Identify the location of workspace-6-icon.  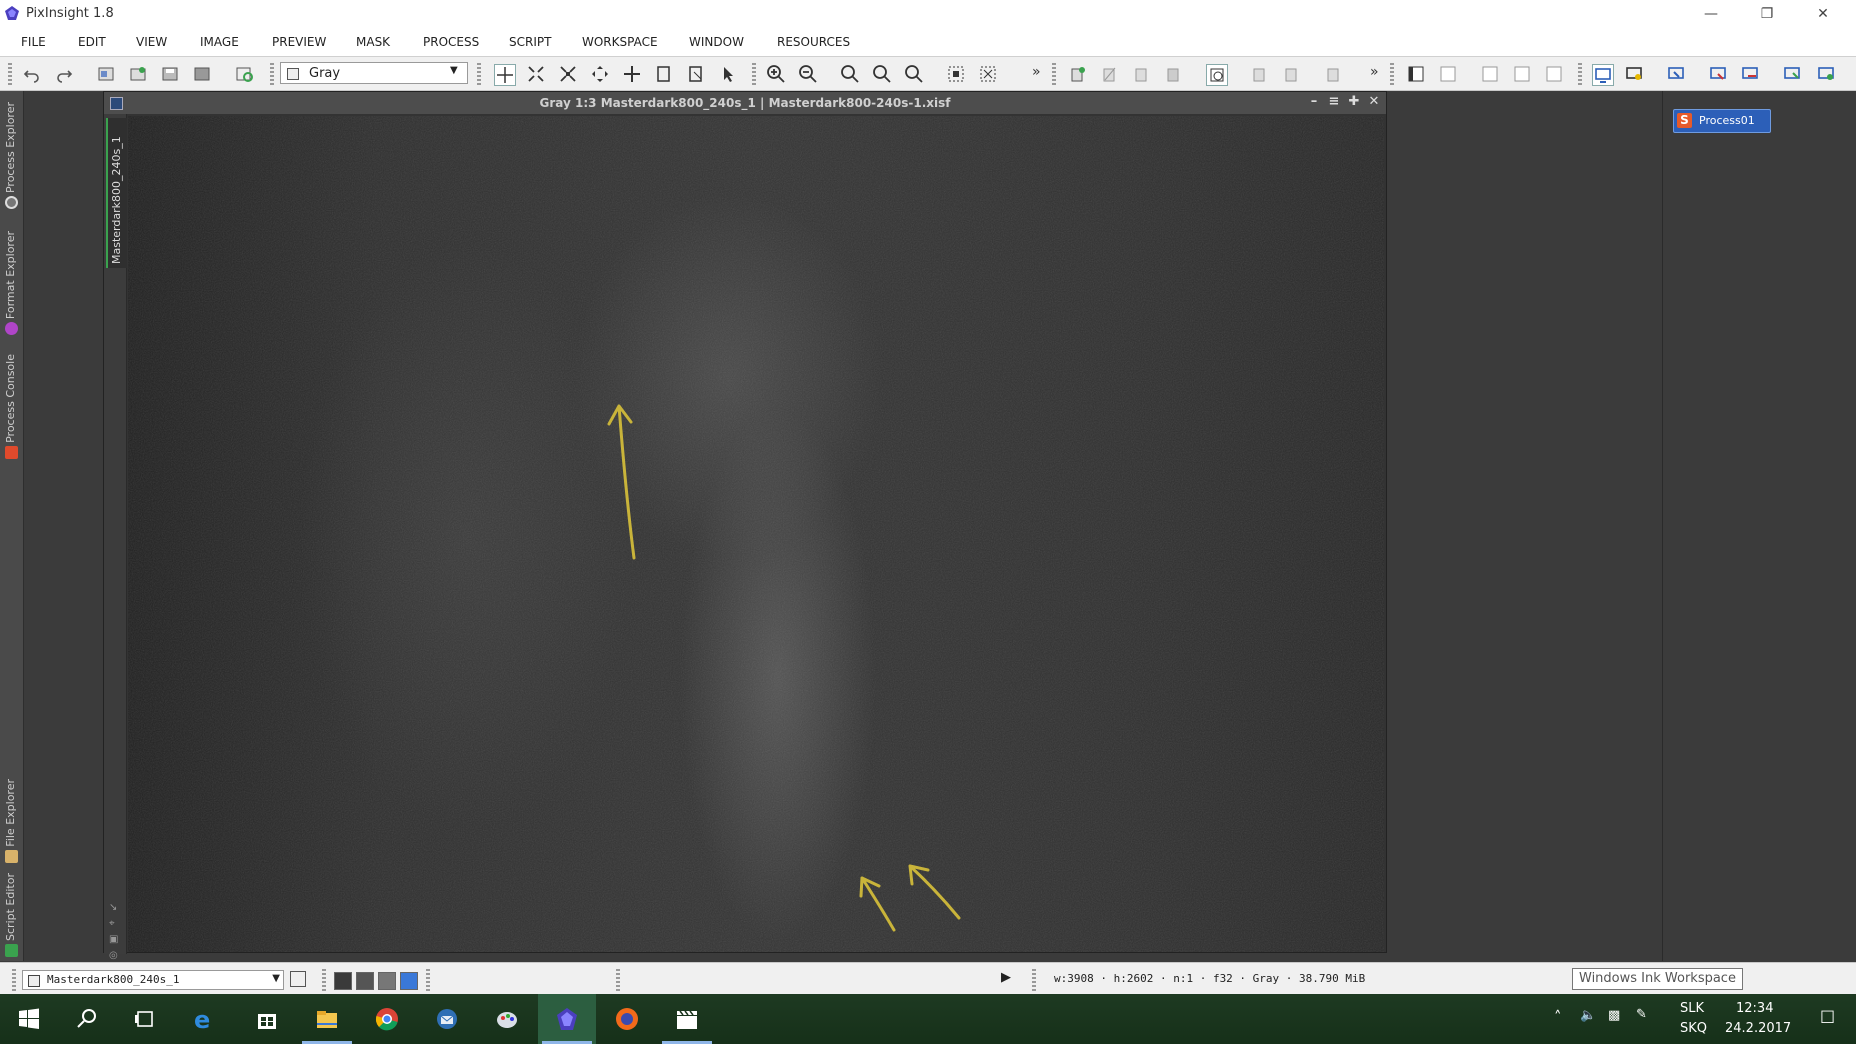
(1792, 74).